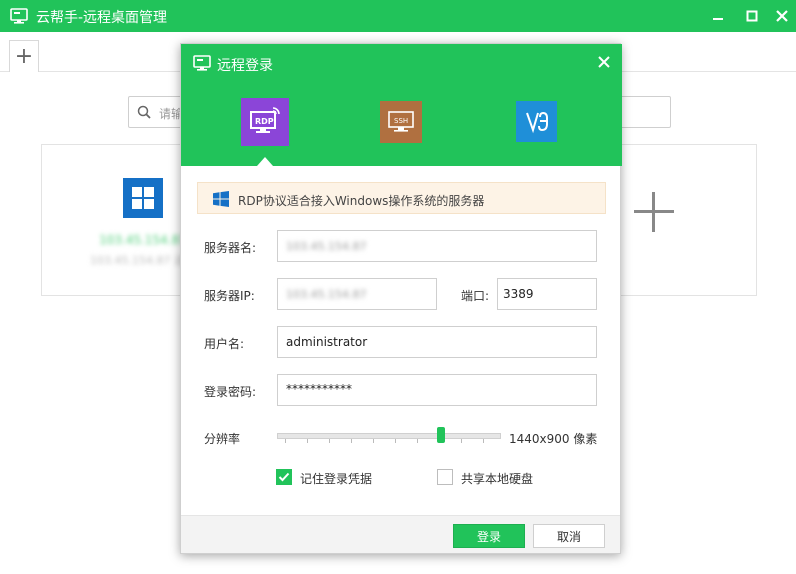  I want to click on minimize-icon, so click(718, 19).